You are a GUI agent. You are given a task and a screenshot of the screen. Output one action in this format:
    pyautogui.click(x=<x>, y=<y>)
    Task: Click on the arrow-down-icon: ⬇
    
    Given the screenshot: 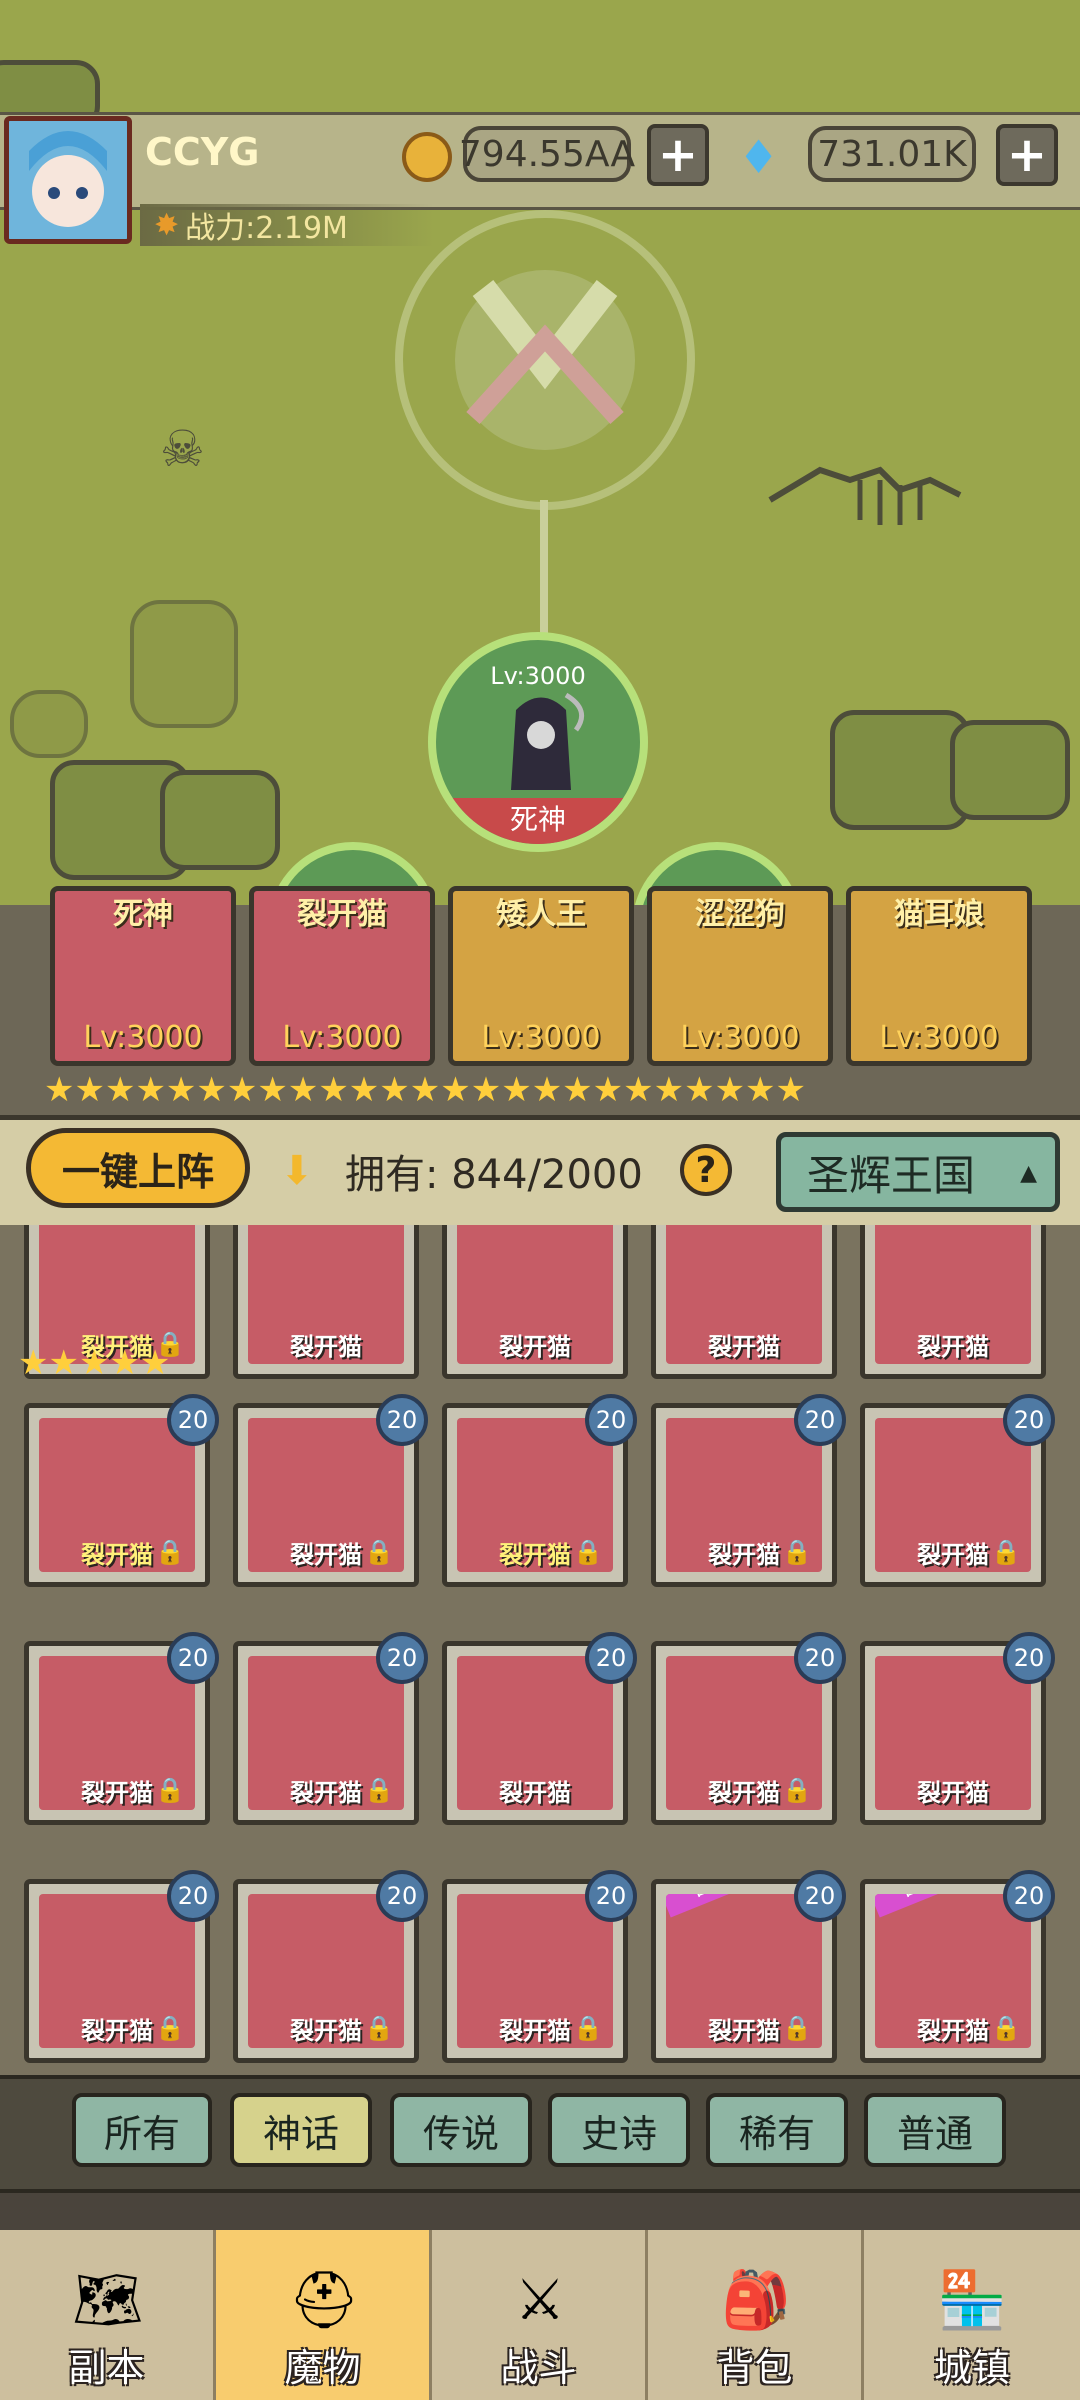 What is the action you would take?
    pyautogui.click(x=297, y=1171)
    